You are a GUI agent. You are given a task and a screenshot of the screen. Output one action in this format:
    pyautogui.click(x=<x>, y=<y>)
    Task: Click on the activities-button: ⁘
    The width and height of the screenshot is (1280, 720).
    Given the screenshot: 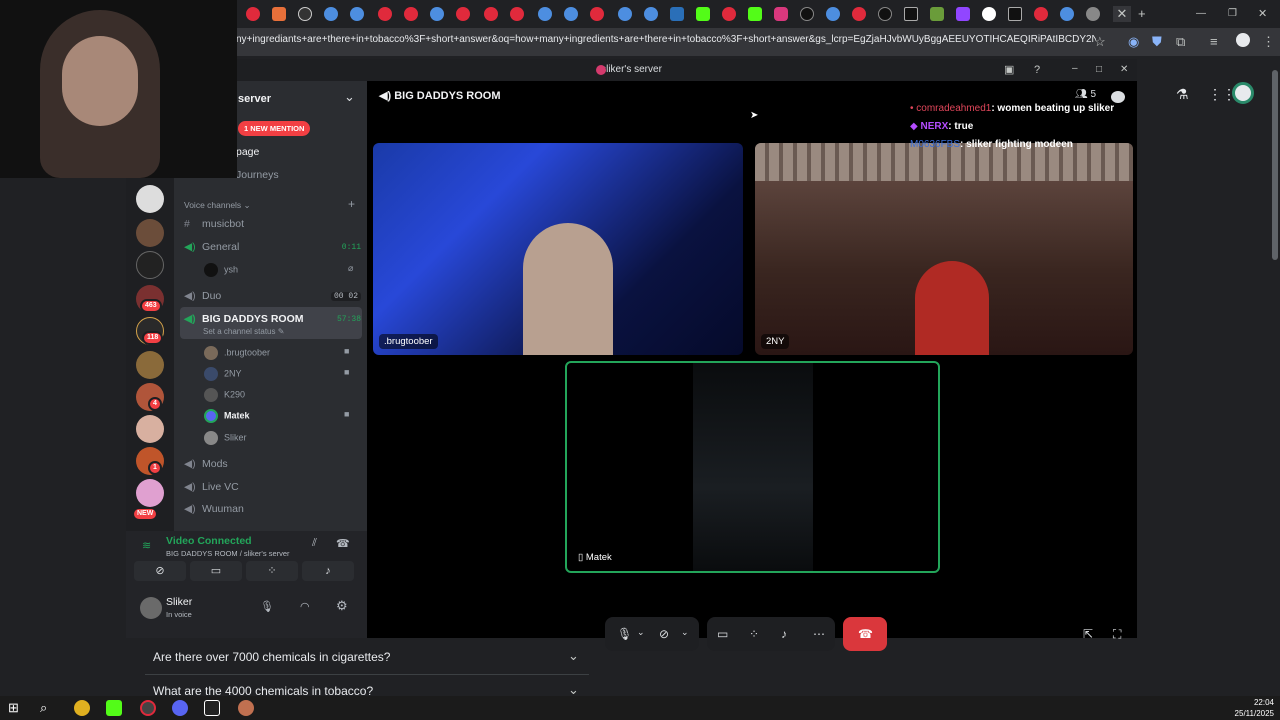 What is the action you would take?
    pyautogui.click(x=272, y=571)
    